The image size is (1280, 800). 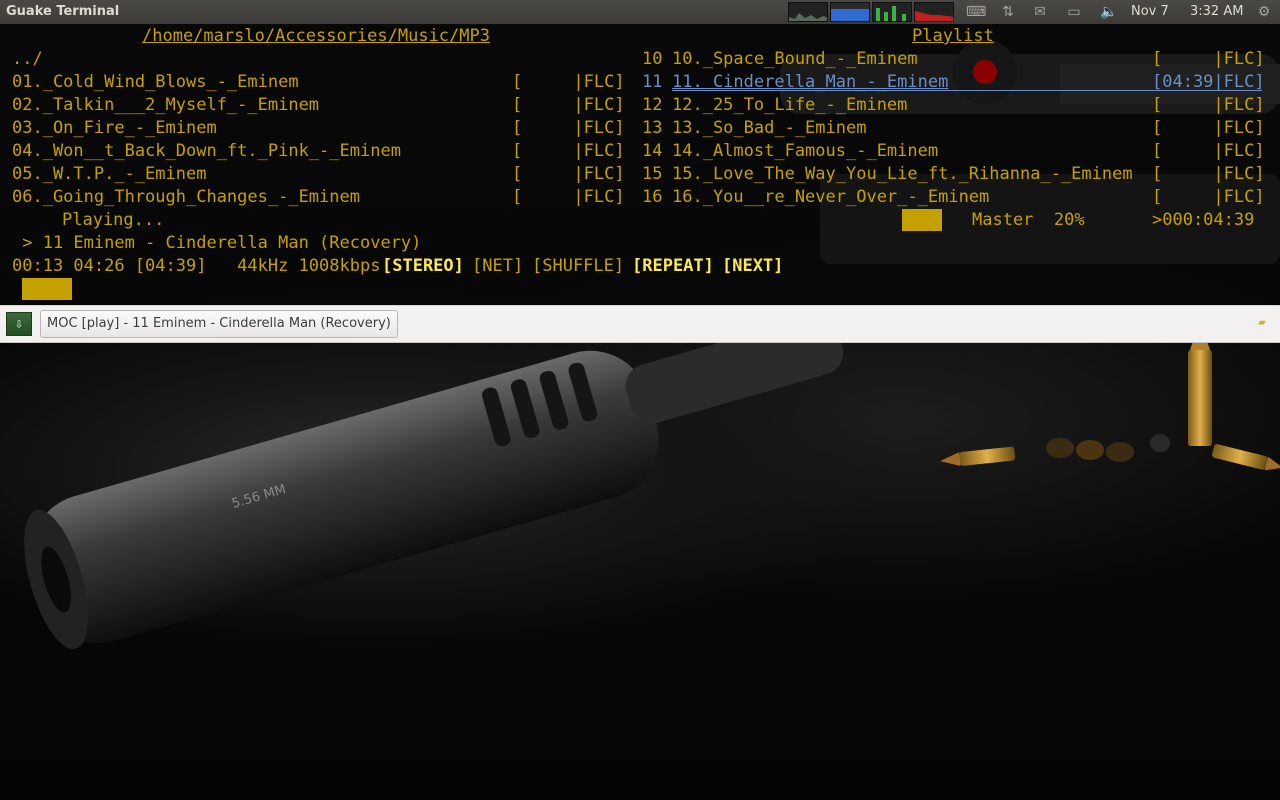 I want to click on add-tab-button: ⇩, so click(x=19, y=324).